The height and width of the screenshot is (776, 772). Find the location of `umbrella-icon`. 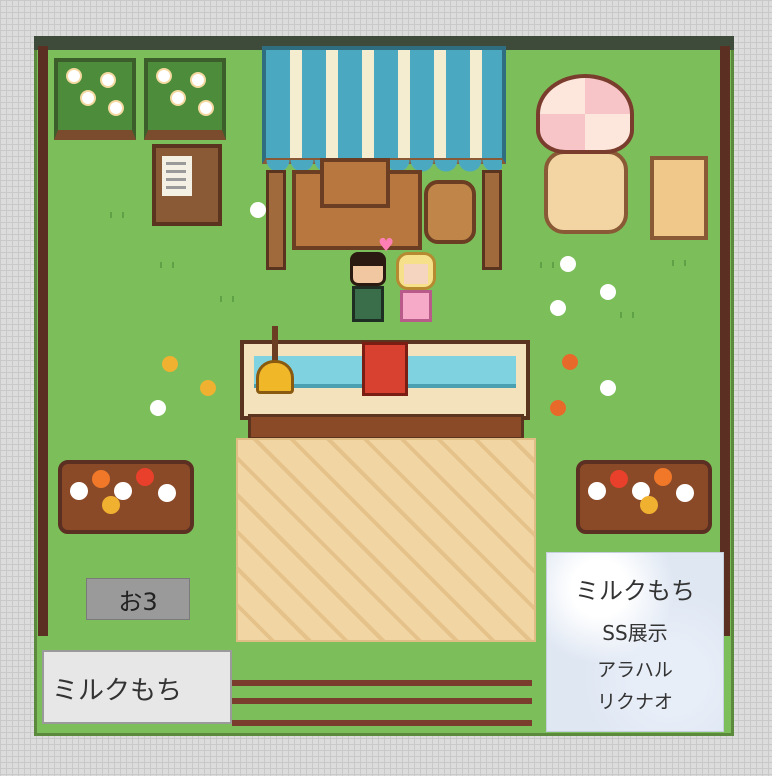

umbrella-icon is located at coordinates (585, 114).